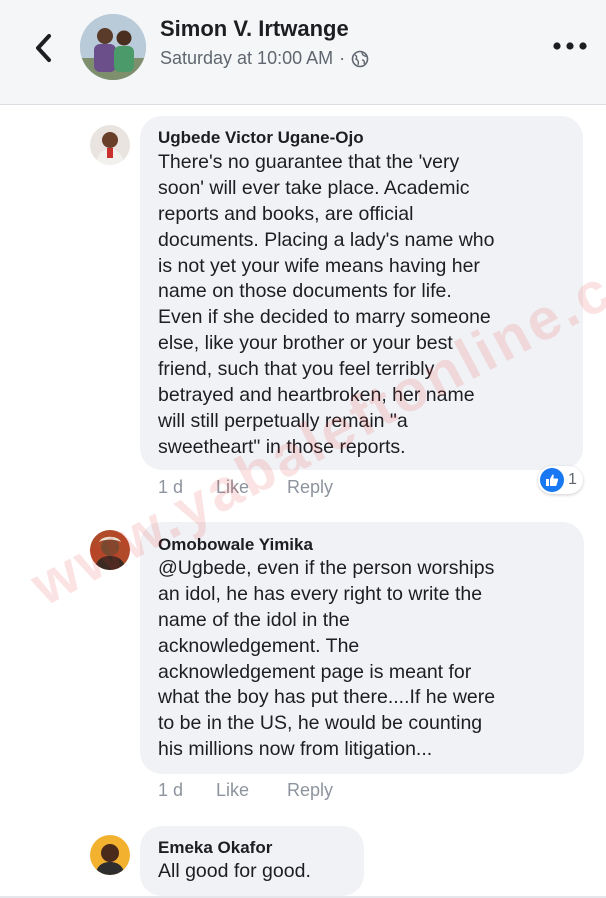  What do you see at coordinates (315, 671) in the screenshot?
I see `comment-line: acknowledgement page is meant for` at bounding box center [315, 671].